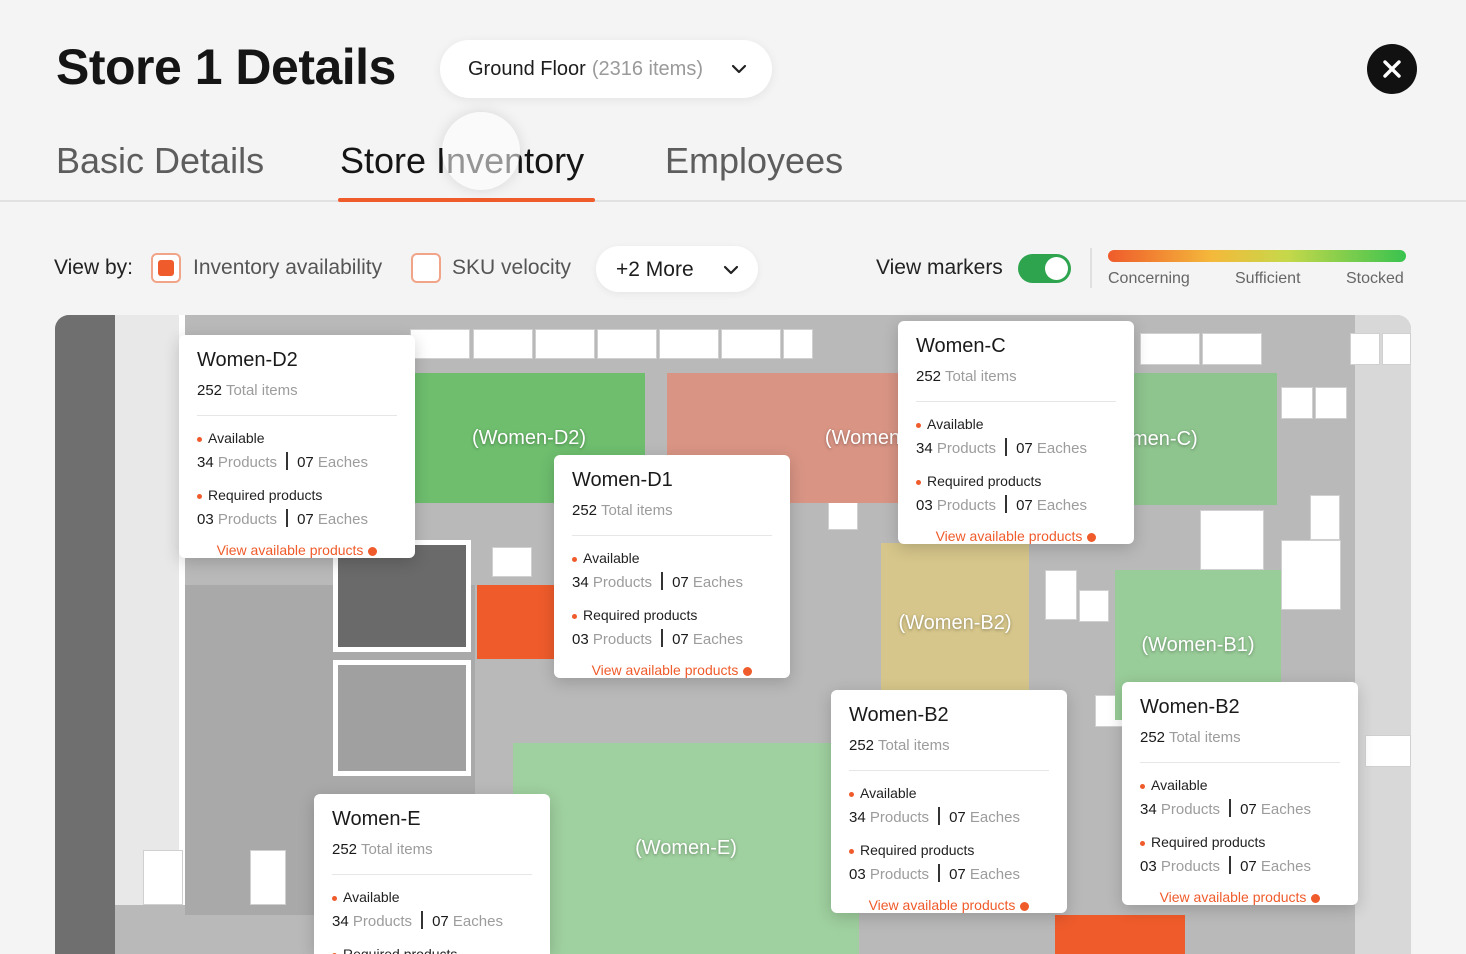  What do you see at coordinates (376, 819) in the screenshot?
I see `card-title: Women-E` at bounding box center [376, 819].